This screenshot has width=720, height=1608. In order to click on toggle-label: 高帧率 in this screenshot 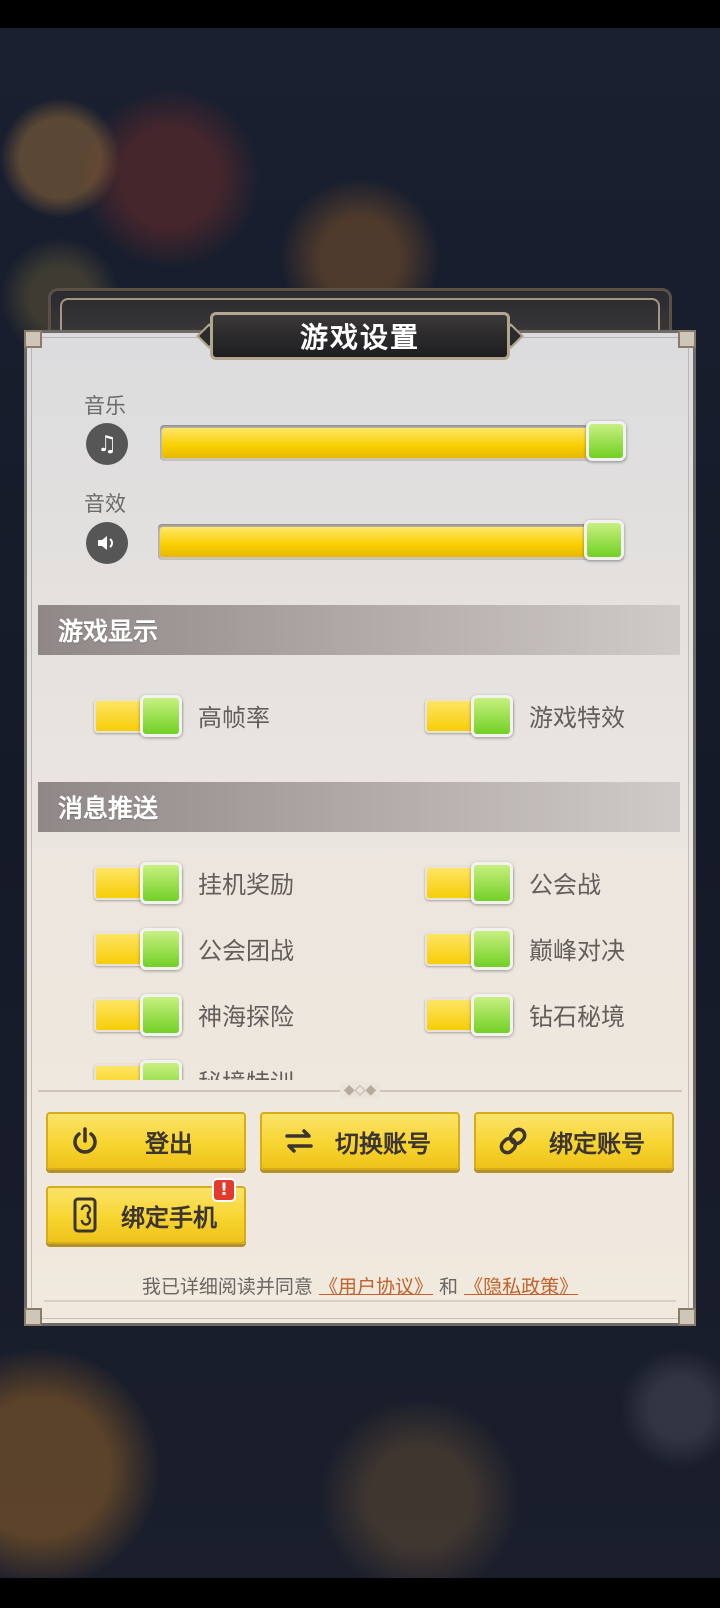, I will do `click(234, 717)`.